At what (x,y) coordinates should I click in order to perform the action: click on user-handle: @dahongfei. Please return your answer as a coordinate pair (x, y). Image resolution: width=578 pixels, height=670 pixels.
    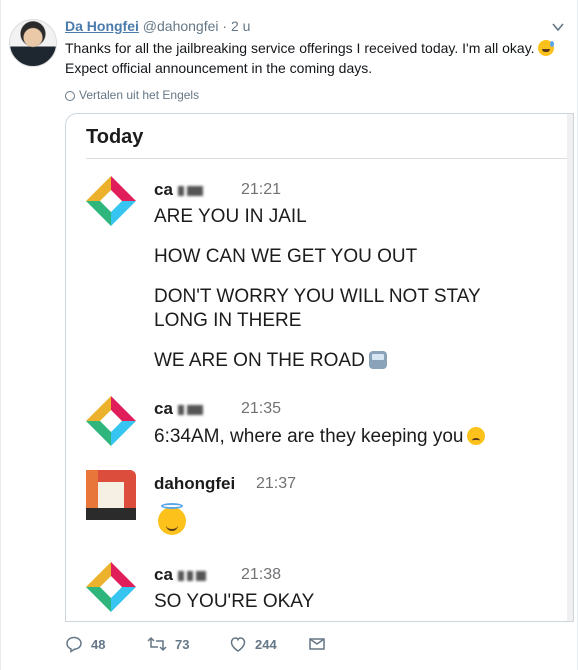
    Looking at the image, I should click on (181, 26).